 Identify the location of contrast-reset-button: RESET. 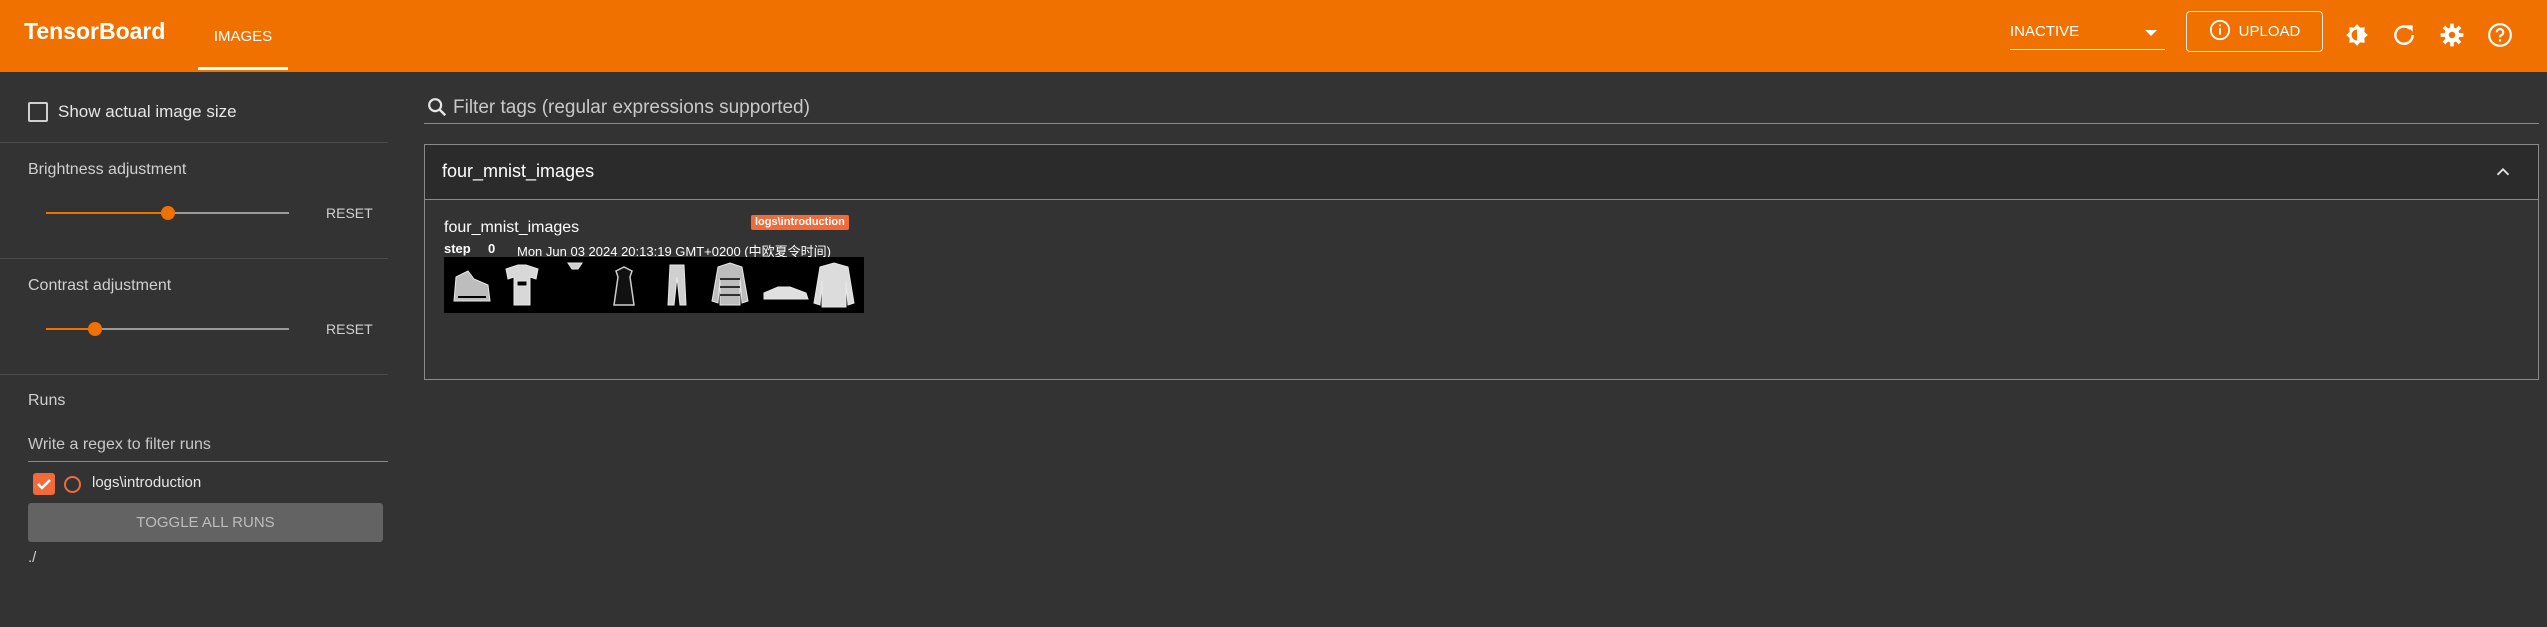
(349, 329).